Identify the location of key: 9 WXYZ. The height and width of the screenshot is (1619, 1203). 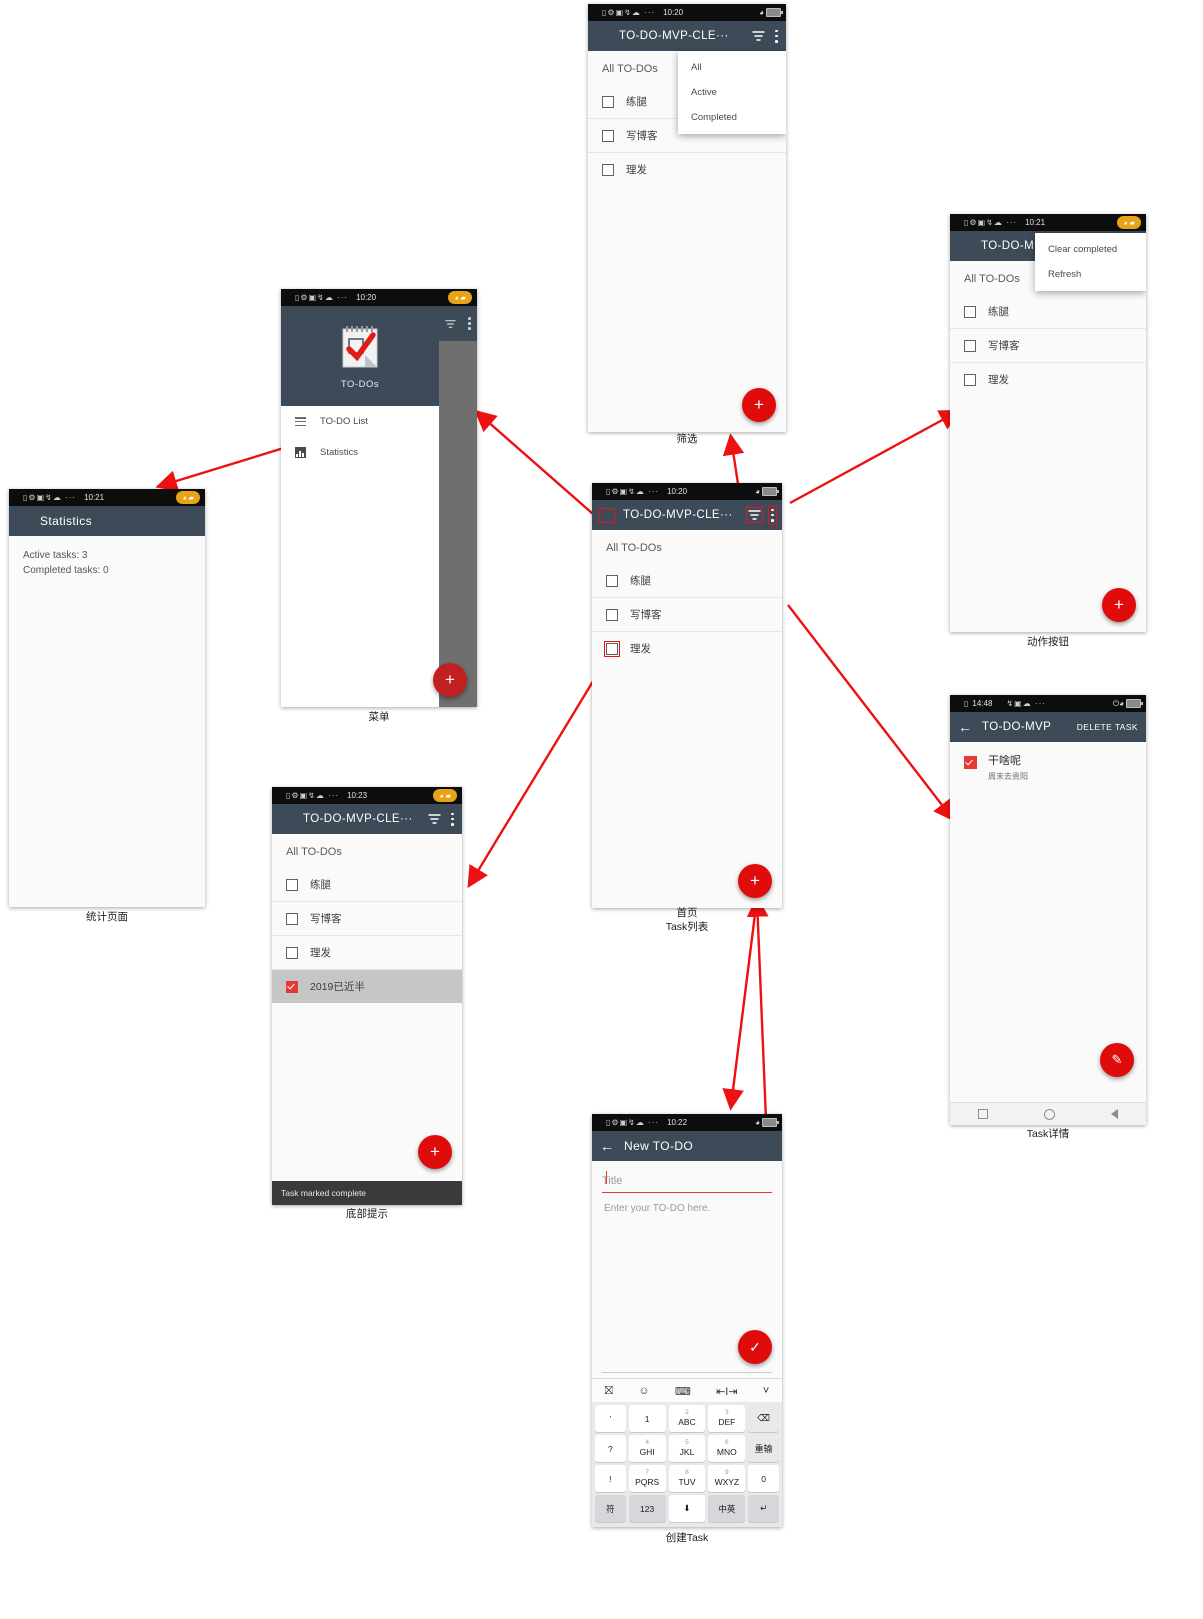
(727, 1478).